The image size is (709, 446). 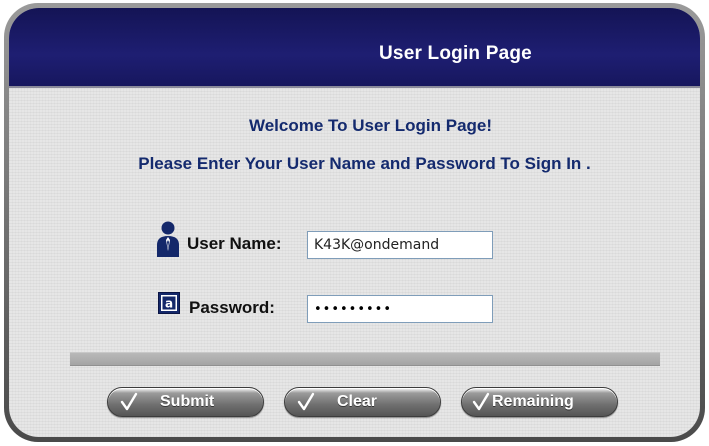 What do you see at coordinates (400, 245) in the screenshot?
I see `username-input` at bounding box center [400, 245].